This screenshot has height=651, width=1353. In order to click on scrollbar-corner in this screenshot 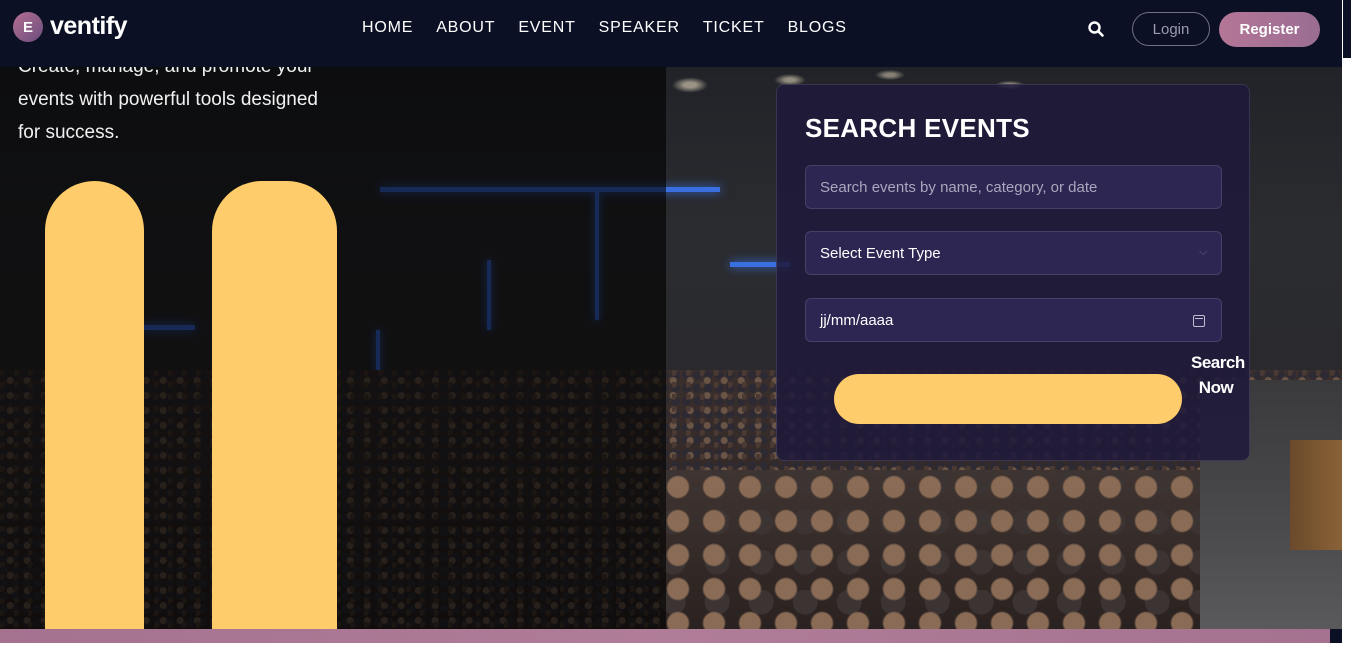, I will do `click(1336, 636)`.